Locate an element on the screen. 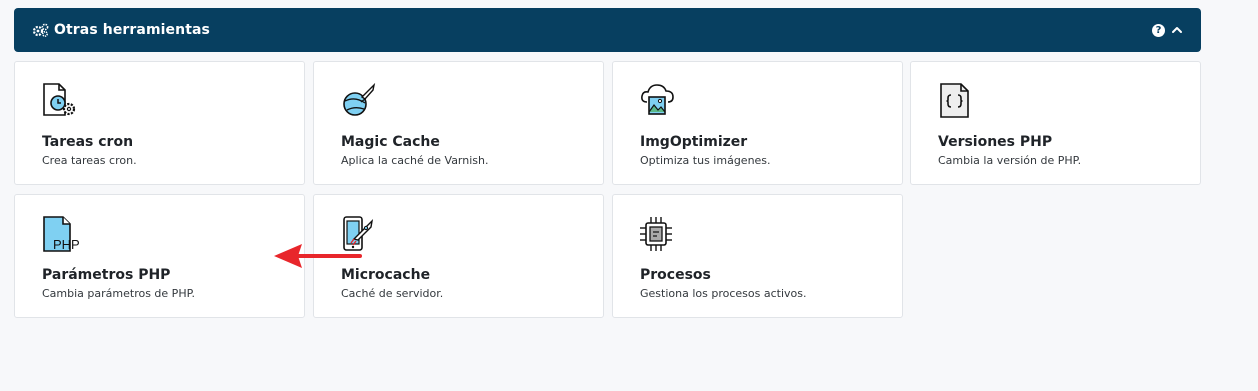 The width and height of the screenshot is (1258, 391). help-icon: ? is located at coordinates (1158, 30).